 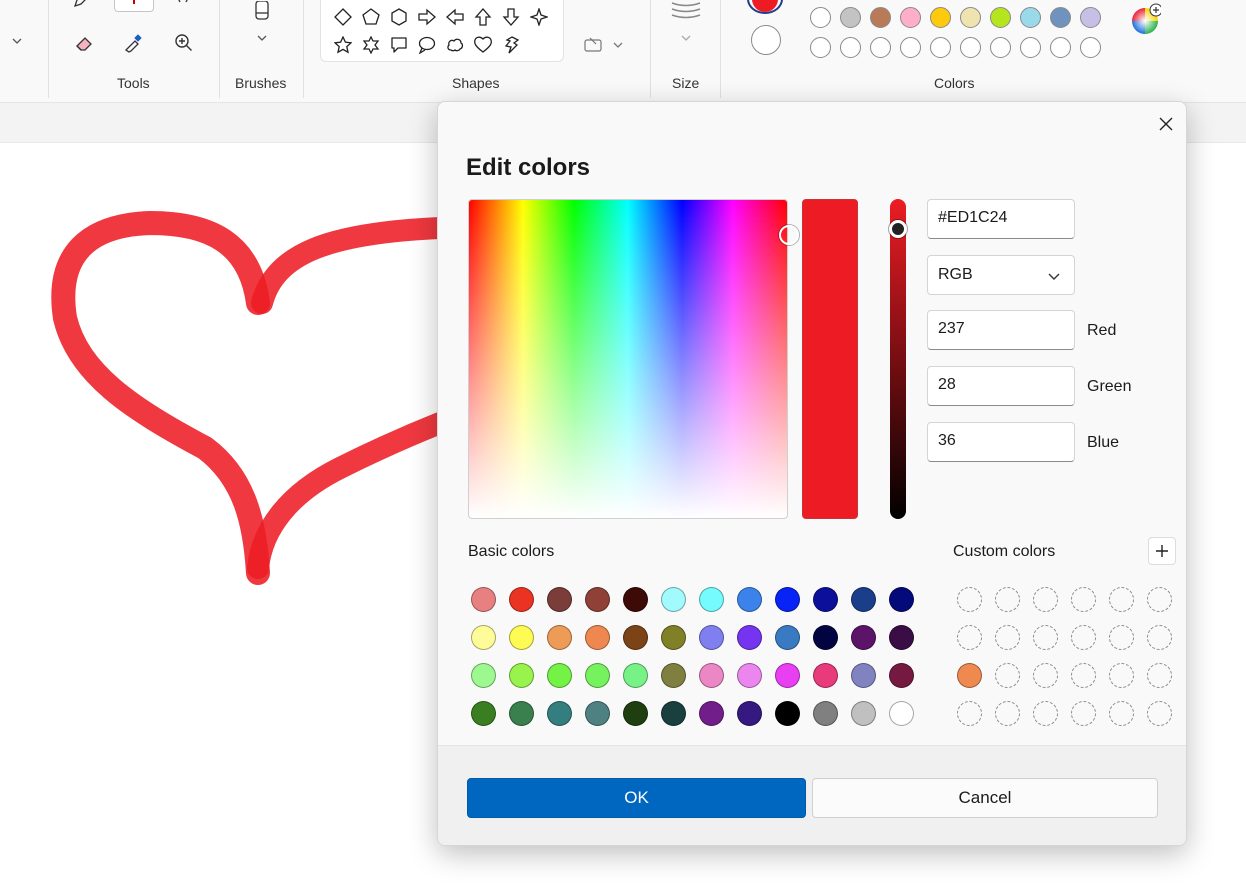 What do you see at coordinates (511, 17) in the screenshot?
I see `arrow-down-shape-icon` at bounding box center [511, 17].